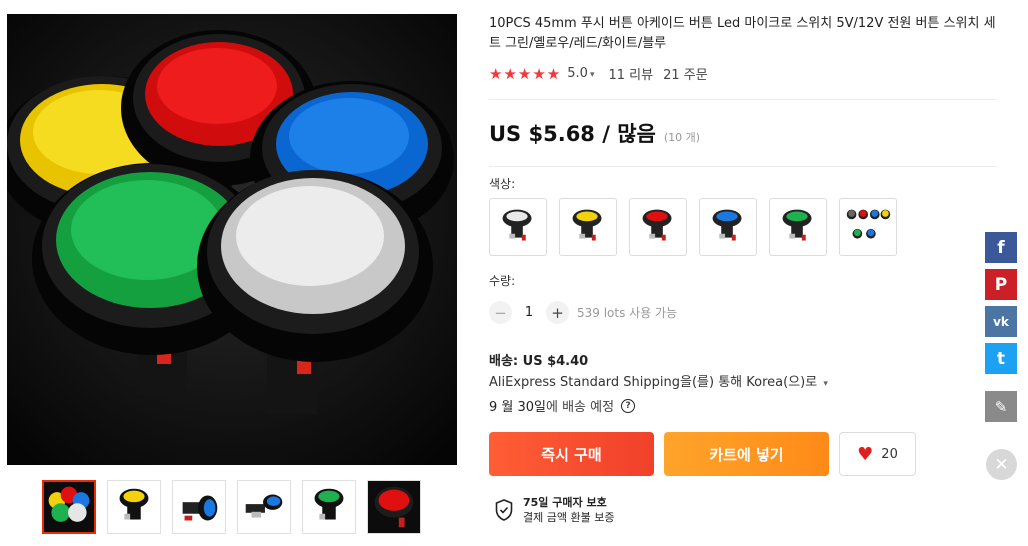  What do you see at coordinates (500, 312) in the screenshot?
I see `quantity-minus-button: −` at bounding box center [500, 312].